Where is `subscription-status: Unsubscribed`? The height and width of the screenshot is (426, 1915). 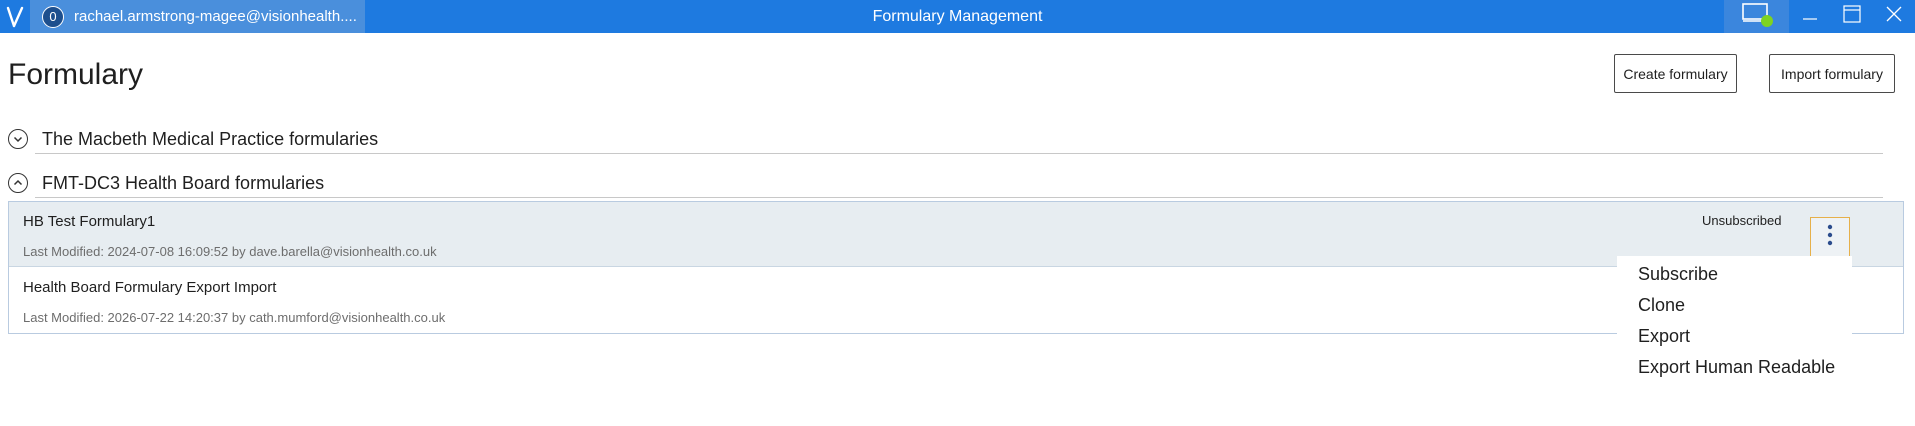 subscription-status: Unsubscribed is located at coordinates (1742, 220).